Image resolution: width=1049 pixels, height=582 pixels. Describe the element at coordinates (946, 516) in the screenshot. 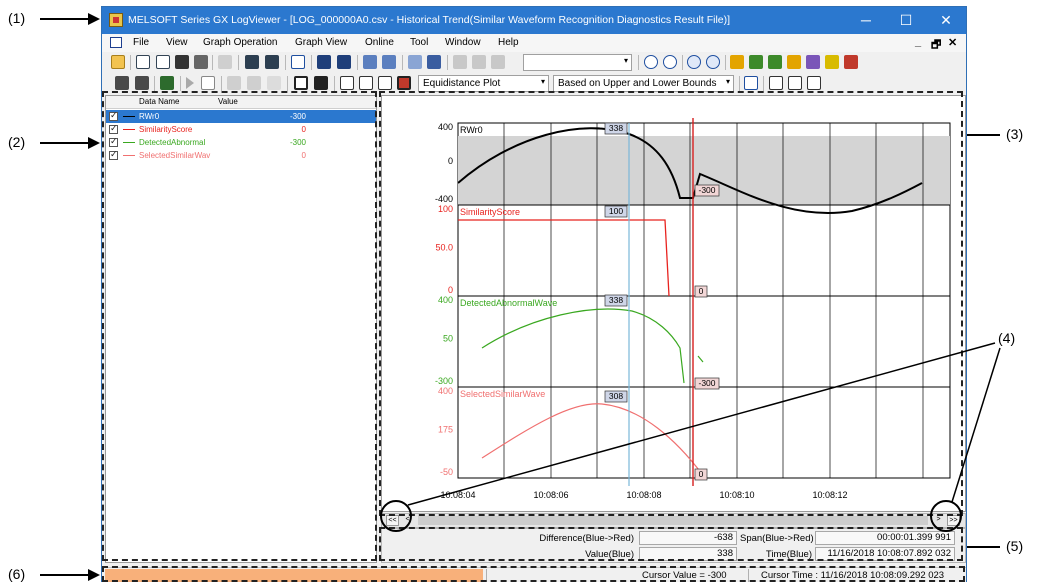

I see `callout-4-circle-right` at that location.